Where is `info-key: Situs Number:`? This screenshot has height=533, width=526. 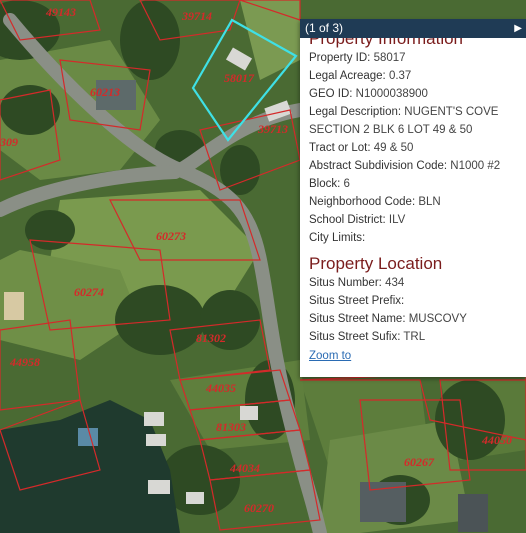 info-key: Situs Number: is located at coordinates (345, 283).